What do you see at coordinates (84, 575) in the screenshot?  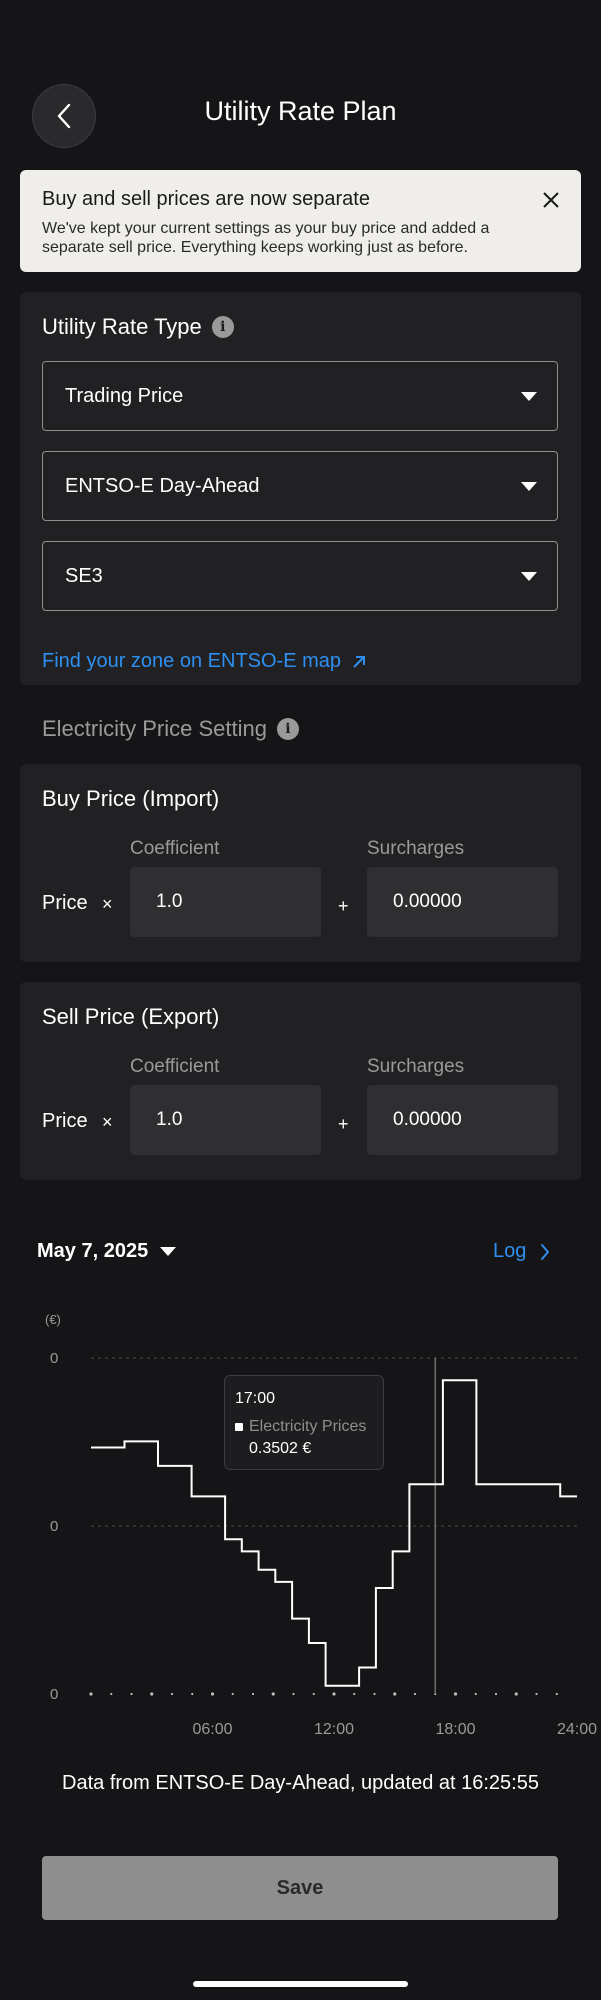 I see `zone-value: SE3` at bounding box center [84, 575].